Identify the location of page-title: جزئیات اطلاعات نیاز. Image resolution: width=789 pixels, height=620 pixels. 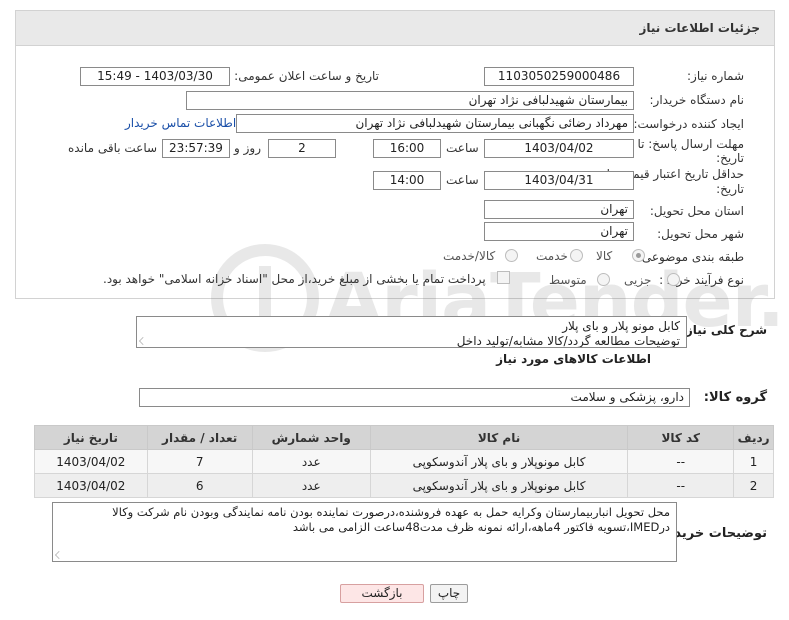
(699, 28).